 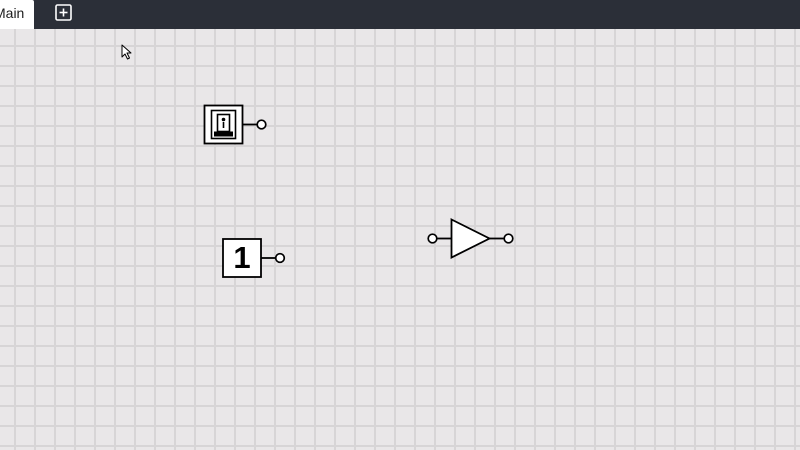 I want to click on tab-bar: Main, so click(x=400, y=14).